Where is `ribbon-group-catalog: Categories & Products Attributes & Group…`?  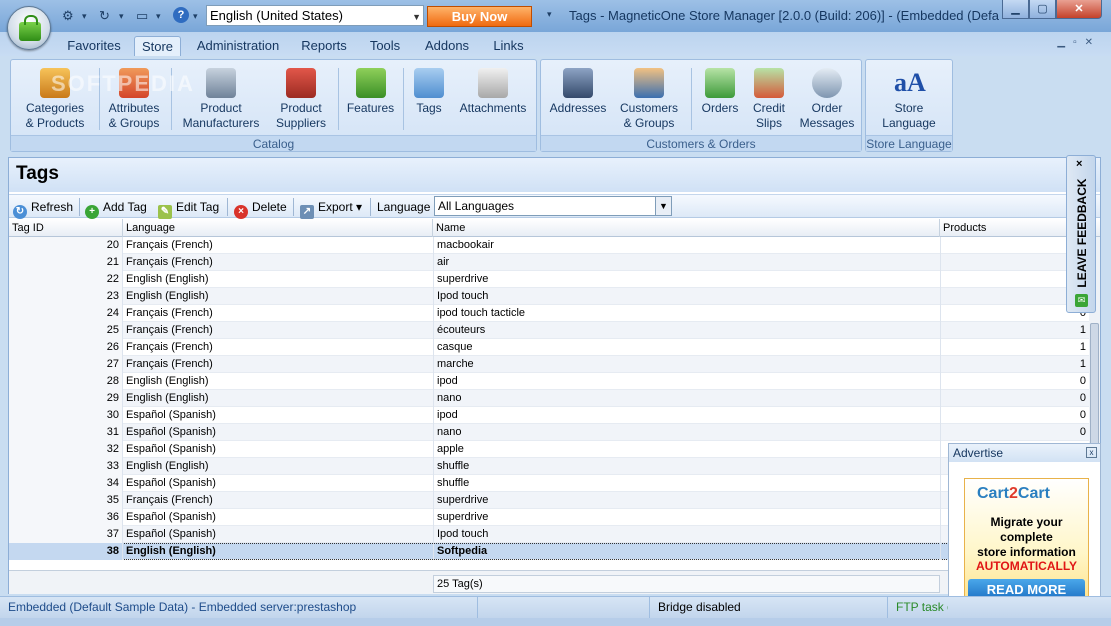 ribbon-group-catalog: Categories & Products Attributes & Group… is located at coordinates (273, 105).